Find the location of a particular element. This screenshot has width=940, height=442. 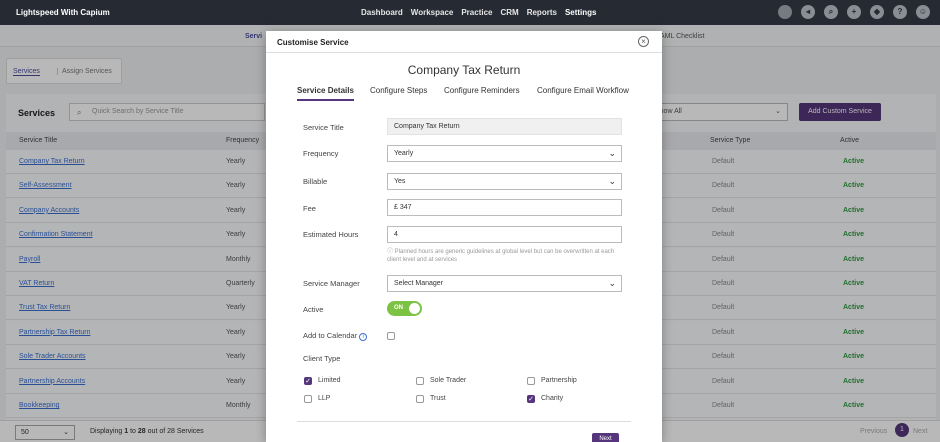

toggle-knob is located at coordinates (414, 308).